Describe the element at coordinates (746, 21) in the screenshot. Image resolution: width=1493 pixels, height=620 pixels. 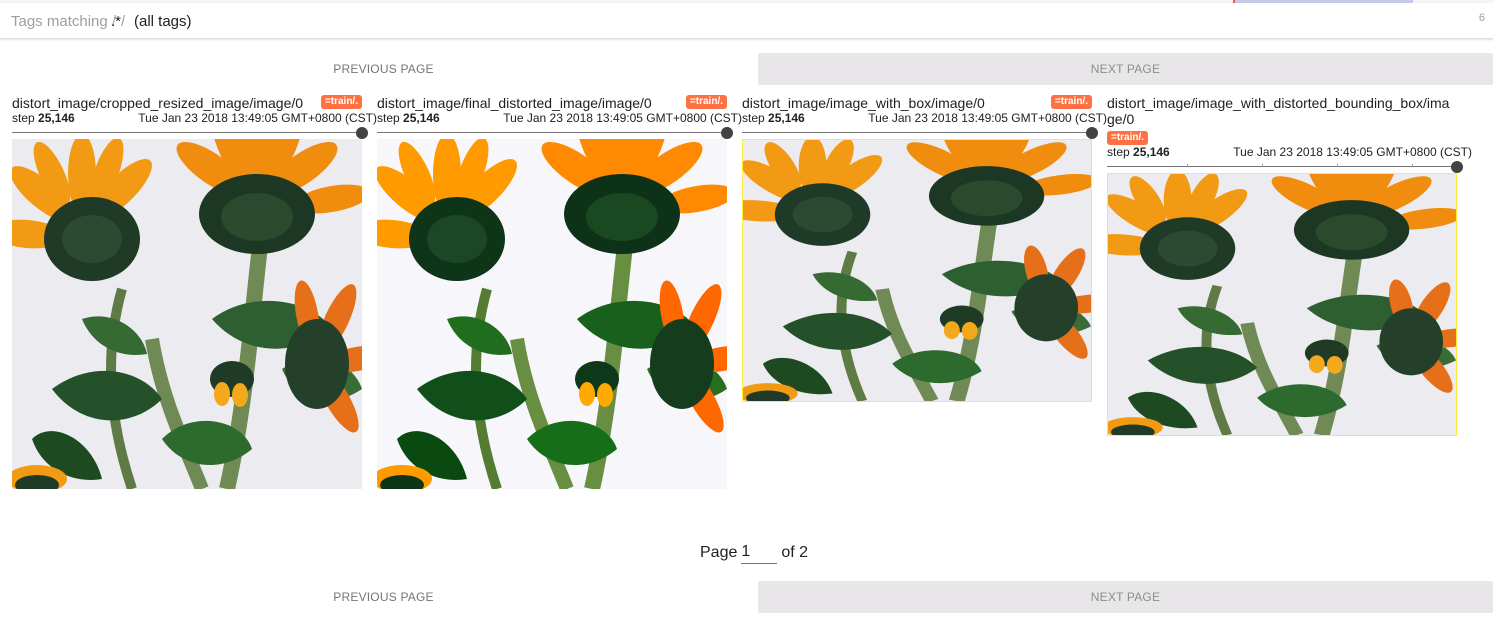
I see `tag-filter-bar: Tags matching / .*/ (all tags) 6` at that location.